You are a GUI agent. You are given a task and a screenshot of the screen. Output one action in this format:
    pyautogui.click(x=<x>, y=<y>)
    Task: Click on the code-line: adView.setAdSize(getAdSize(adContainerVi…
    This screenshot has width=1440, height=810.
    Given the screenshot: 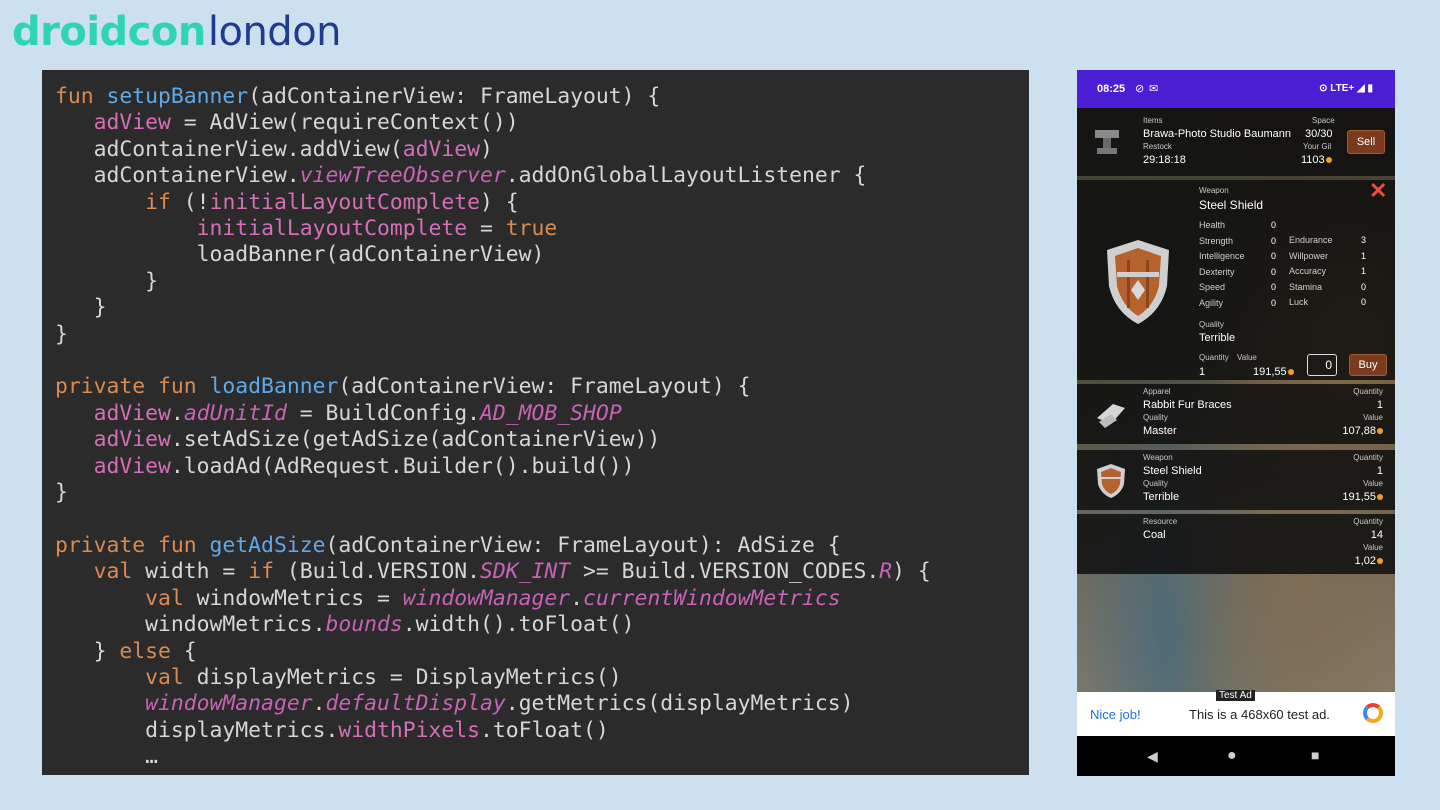 What is the action you would take?
    pyautogui.click(x=358, y=439)
    